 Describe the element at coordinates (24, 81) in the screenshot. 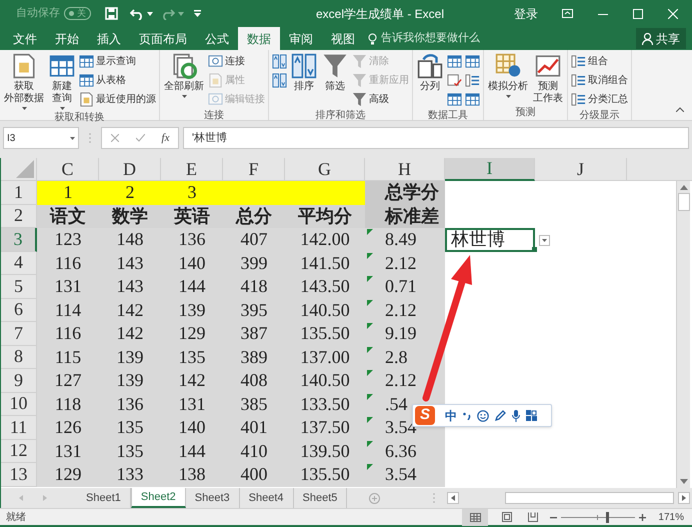

I see `ribbon-button: 获取 外部数据` at that location.